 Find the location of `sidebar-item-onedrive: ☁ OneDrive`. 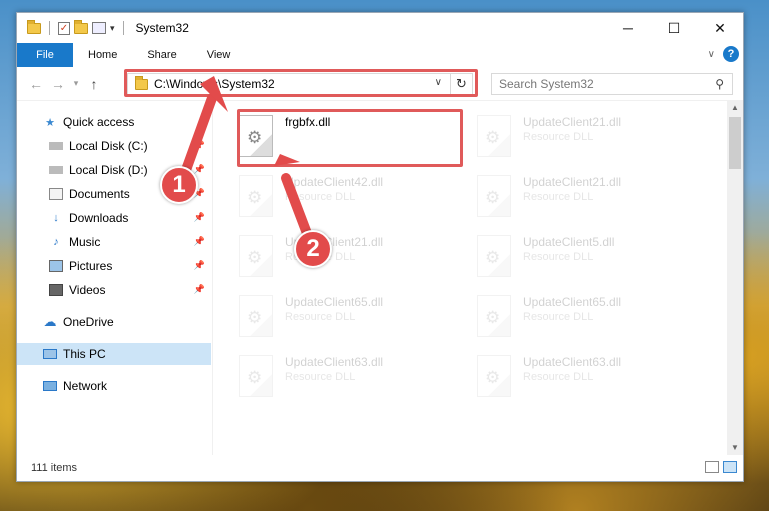

sidebar-item-onedrive: ☁ OneDrive is located at coordinates (114, 322).